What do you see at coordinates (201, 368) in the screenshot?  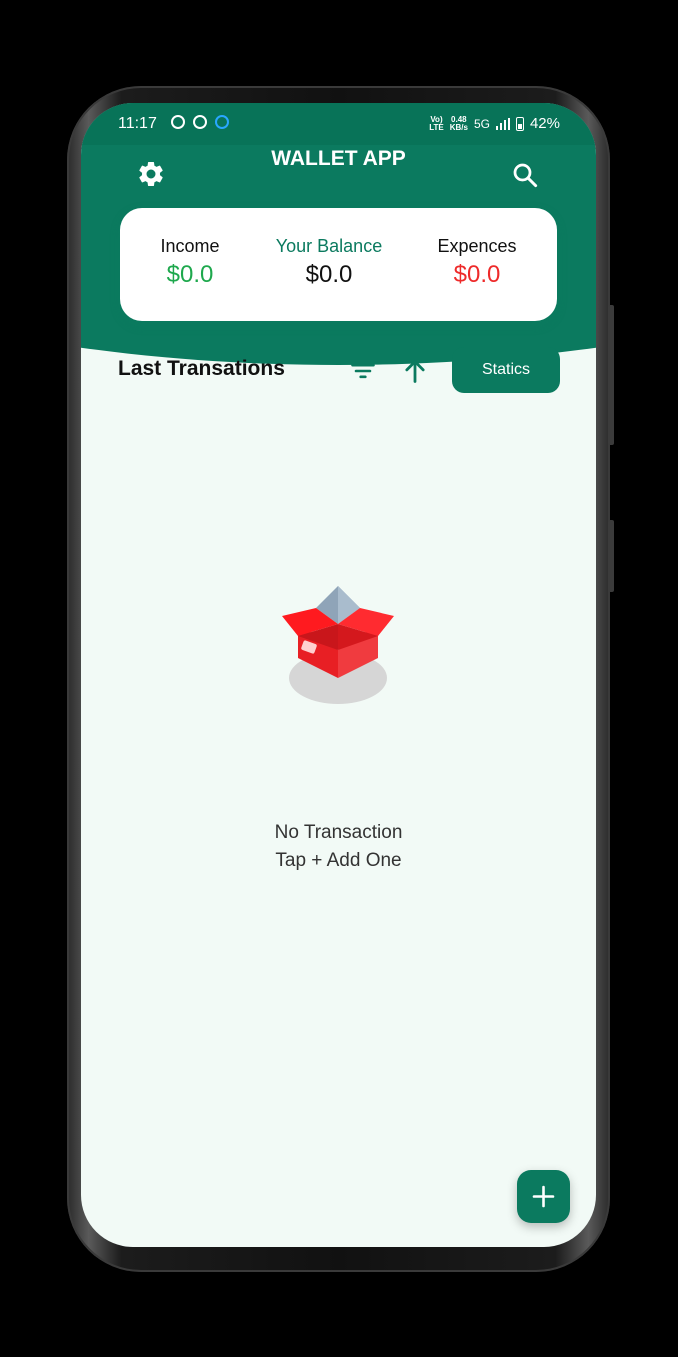 I see `section-title: Last Transations` at bounding box center [201, 368].